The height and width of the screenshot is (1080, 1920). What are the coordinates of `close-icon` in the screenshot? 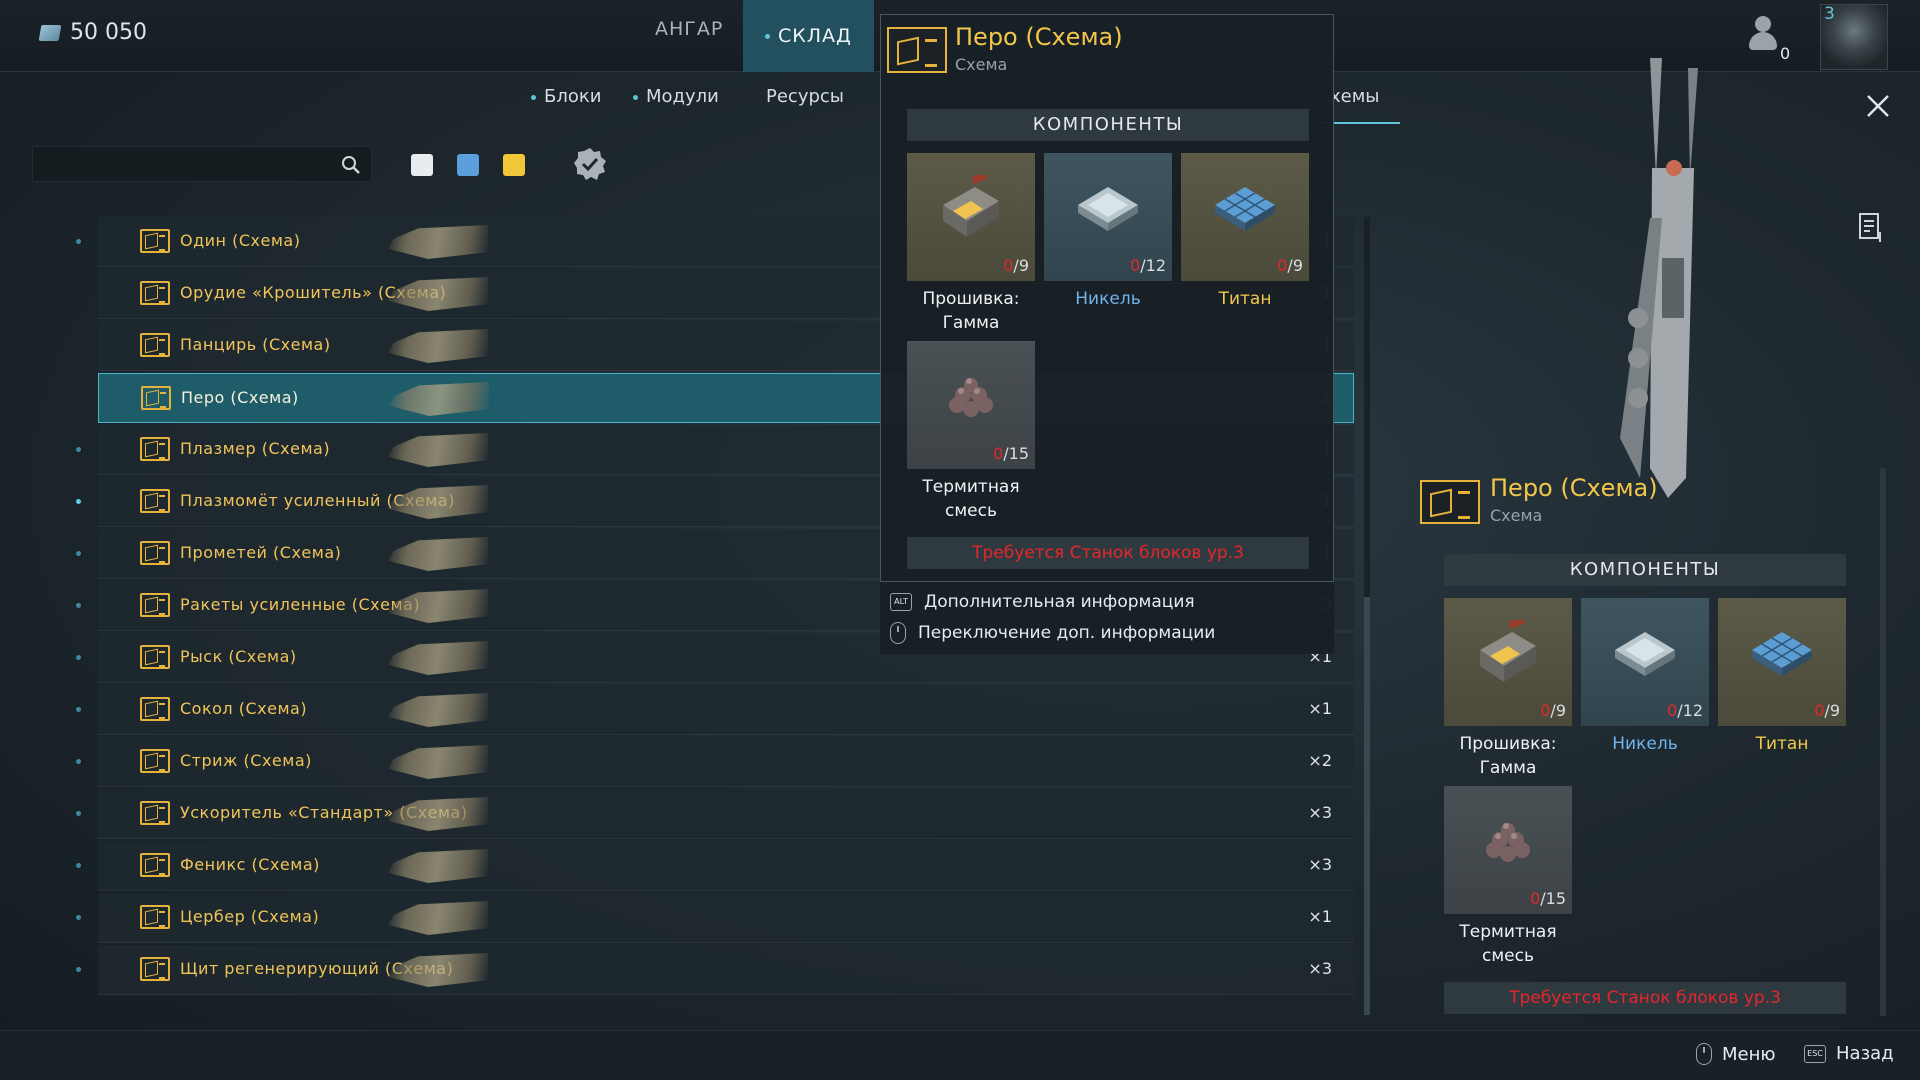 It's located at (1878, 106).